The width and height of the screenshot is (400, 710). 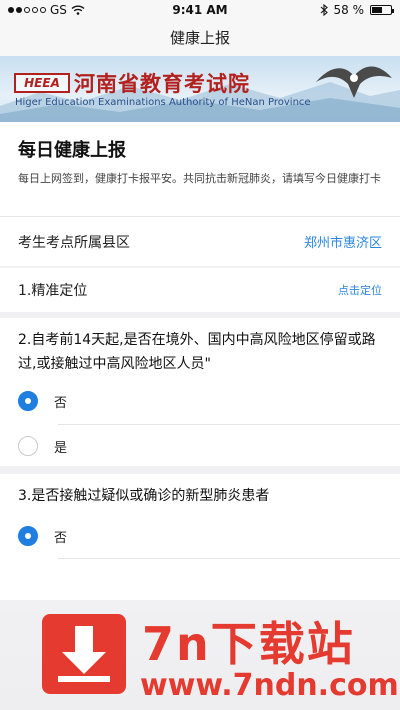 What do you see at coordinates (199, 178) in the screenshot?
I see `intro-description: 每日上网签到，健康打卡报平安。共同抗击新冠肺炎，请填写今日健康打卡` at bounding box center [199, 178].